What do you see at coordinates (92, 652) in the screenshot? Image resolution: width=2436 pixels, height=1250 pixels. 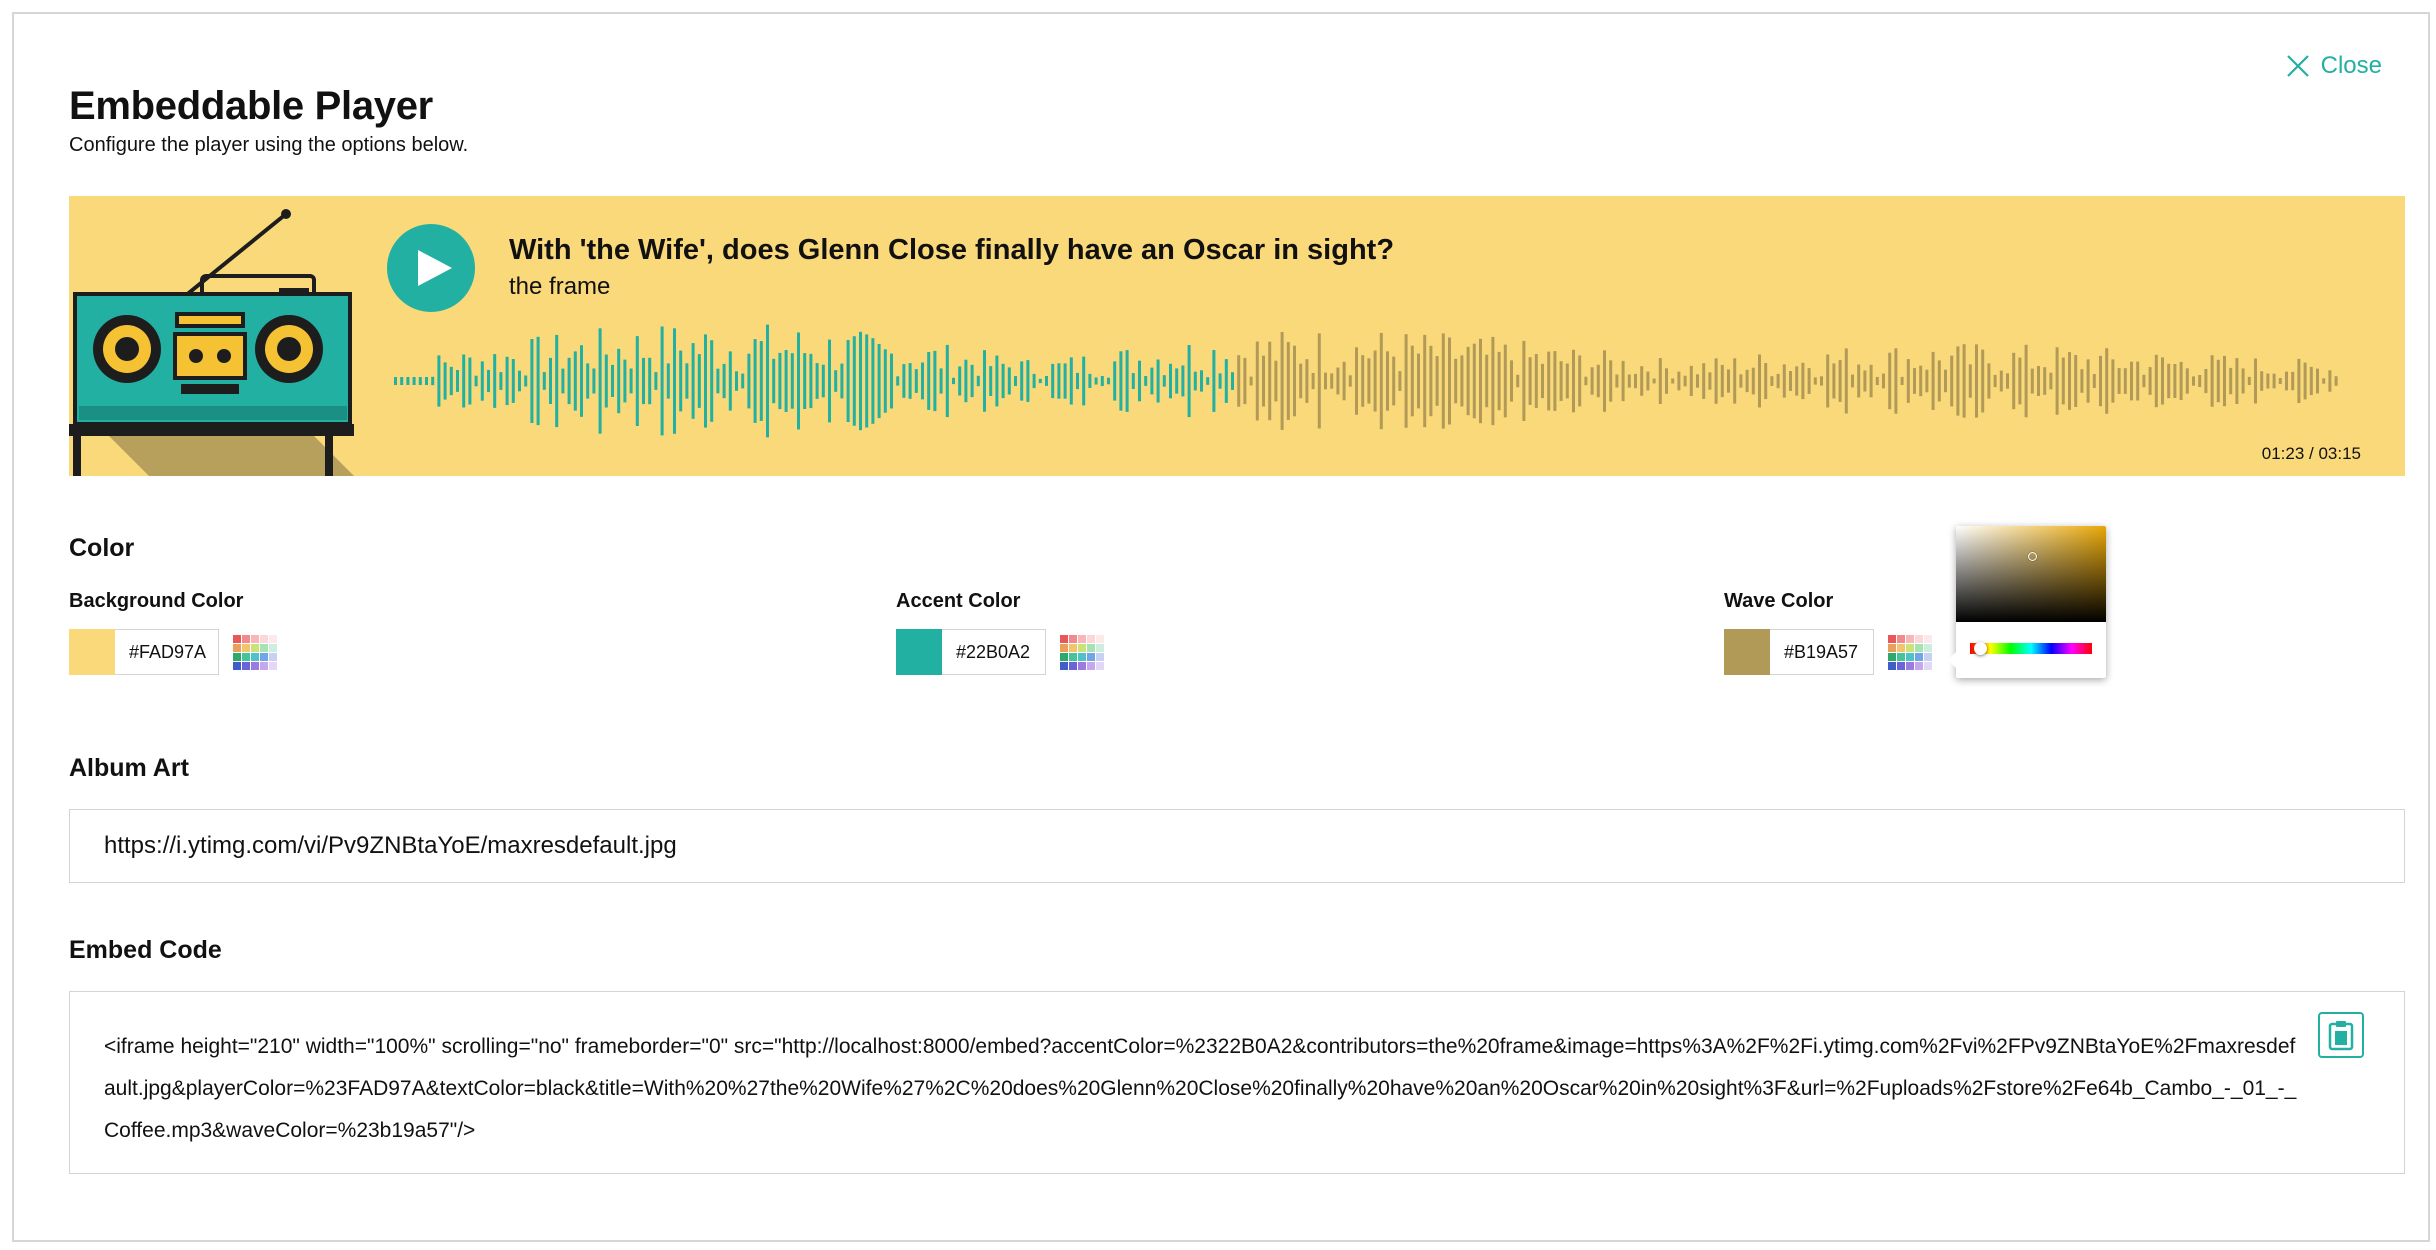 I see `background-color-swatch` at bounding box center [92, 652].